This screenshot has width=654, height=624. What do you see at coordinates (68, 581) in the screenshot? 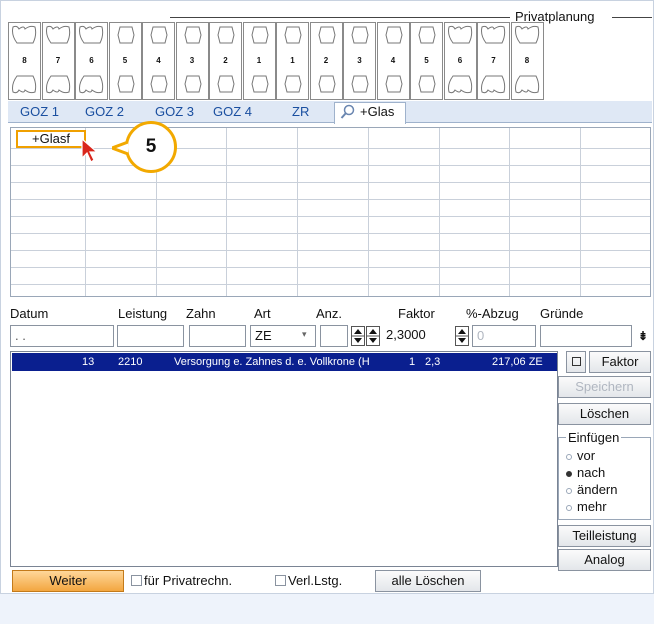
I see `weiter-button: Weiter` at bounding box center [68, 581].